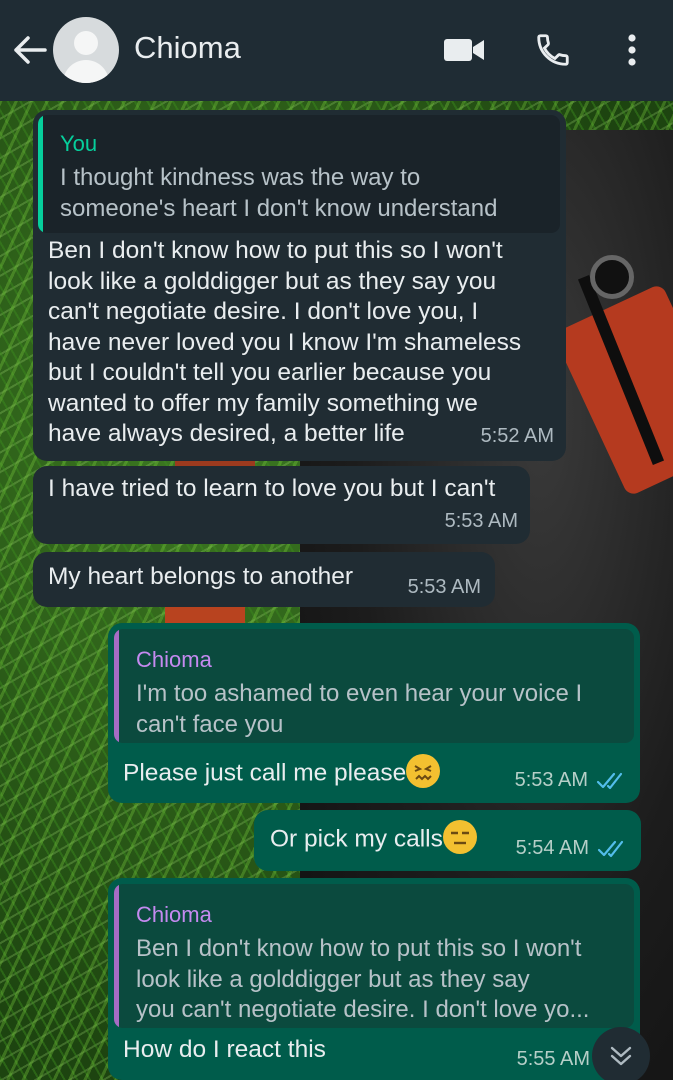 This screenshot has height=1080, width=673. I want to click on contact-name: Chioma, so click(187, 48).